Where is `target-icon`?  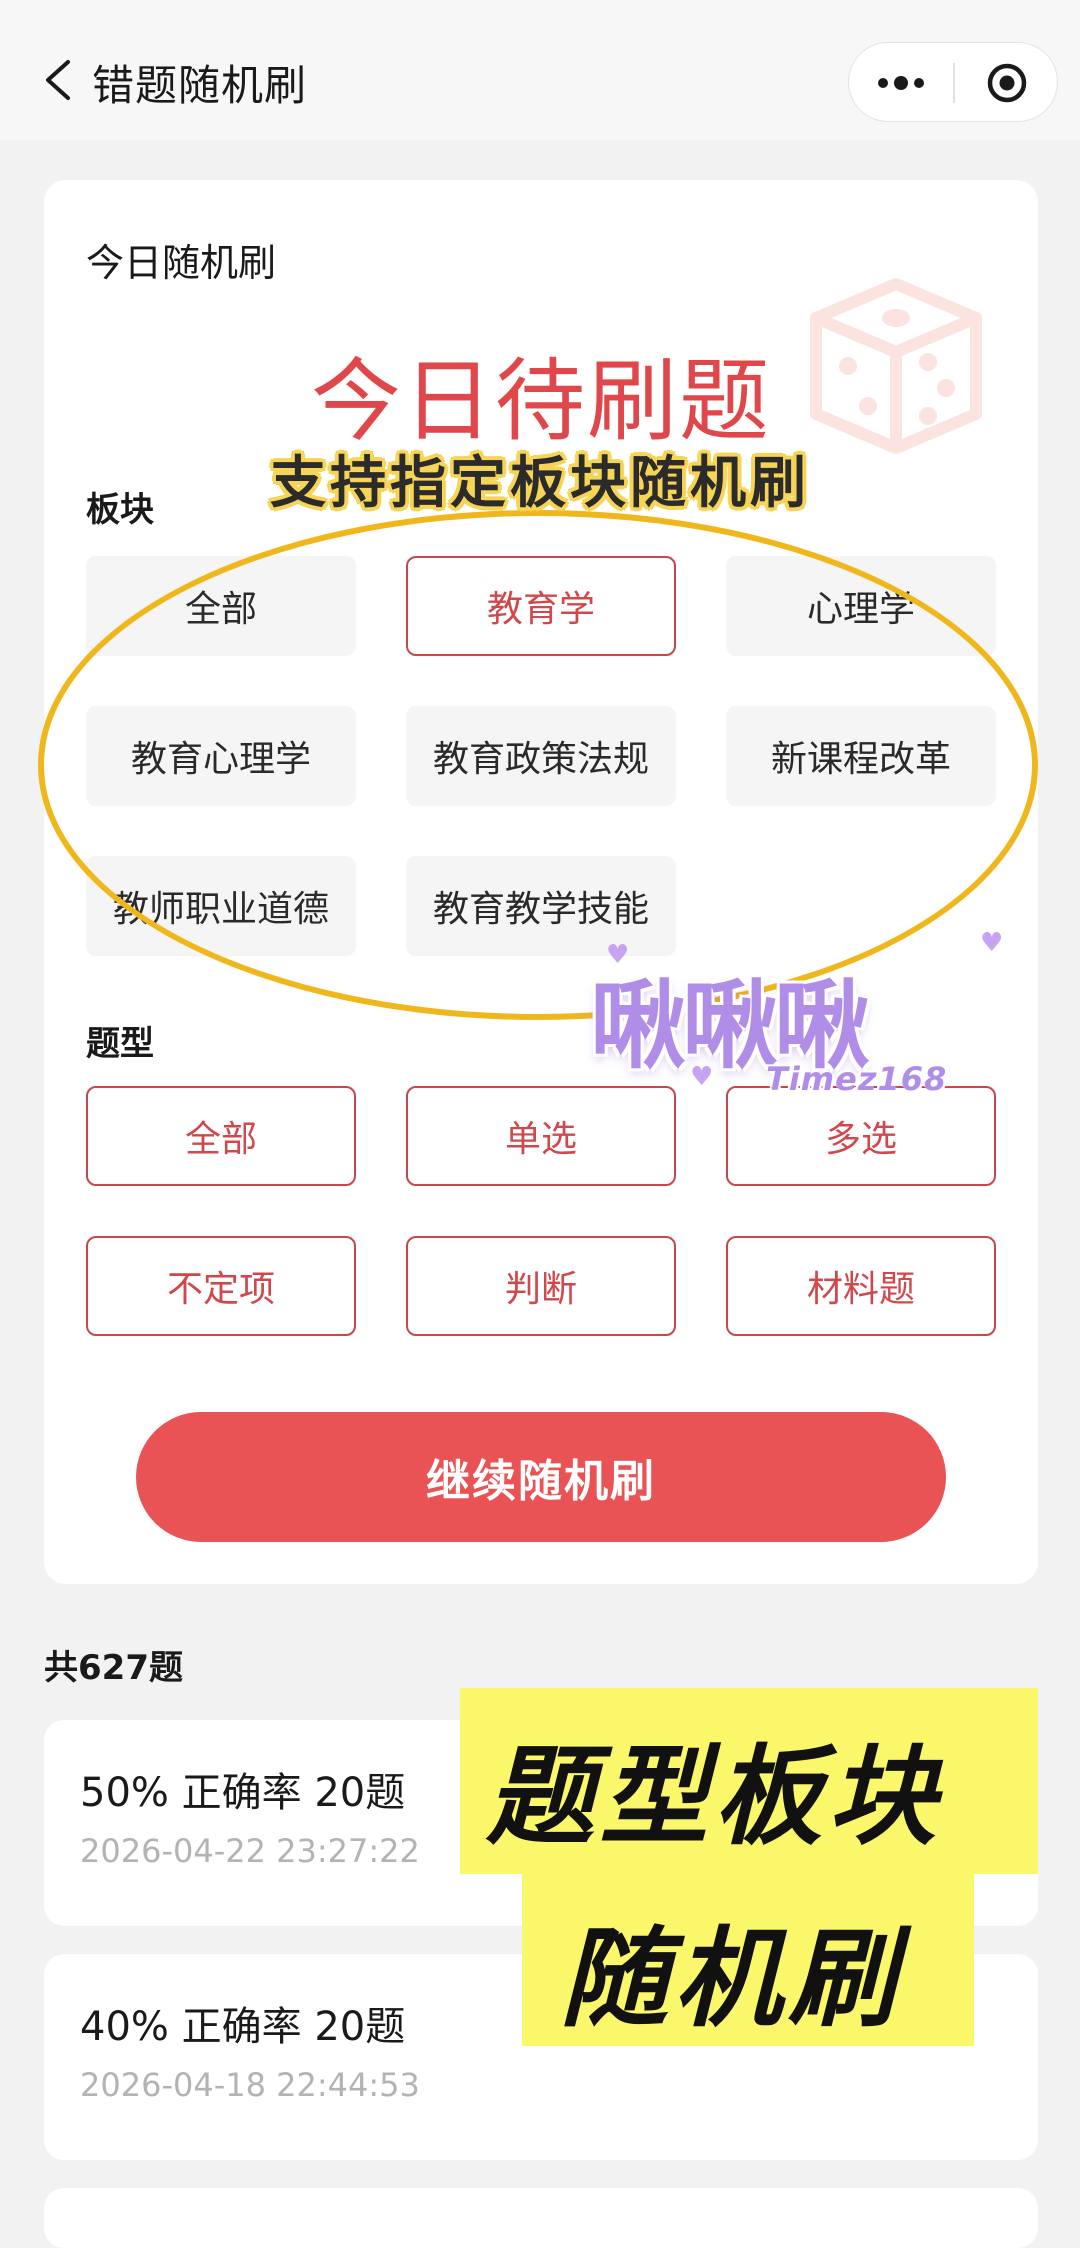
target-icon is located at coordinates (1007, 83).